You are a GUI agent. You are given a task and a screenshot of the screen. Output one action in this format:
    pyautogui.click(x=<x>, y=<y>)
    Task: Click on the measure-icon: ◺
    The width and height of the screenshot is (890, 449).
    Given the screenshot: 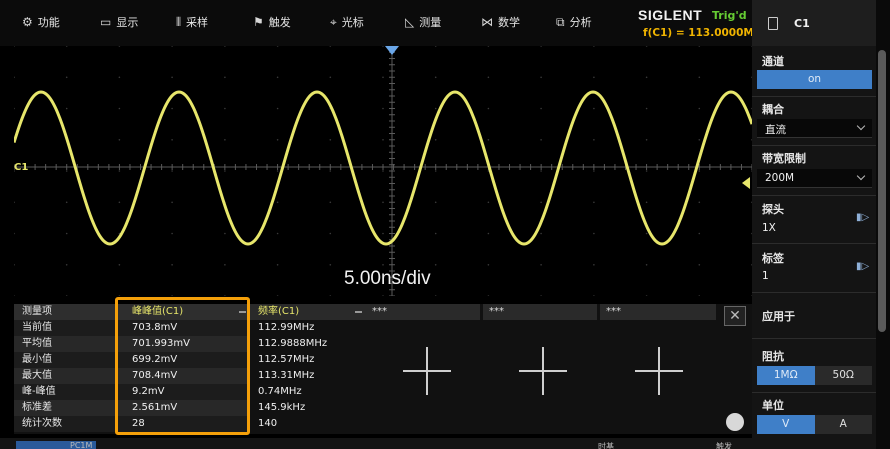 What is the action you would take?
    pyautogui.click(x=410, y=22)
    